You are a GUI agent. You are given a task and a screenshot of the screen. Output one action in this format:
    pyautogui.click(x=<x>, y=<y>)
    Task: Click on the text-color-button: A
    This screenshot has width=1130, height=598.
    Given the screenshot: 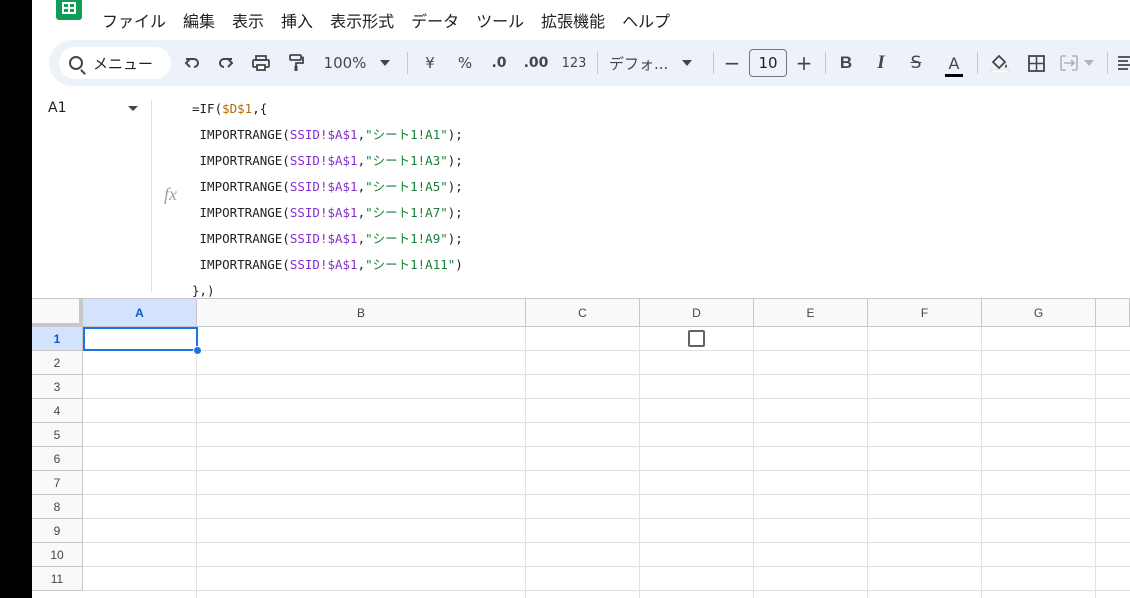 What is the action you would take?
    pyautogui.click(x=954, y=63)
    